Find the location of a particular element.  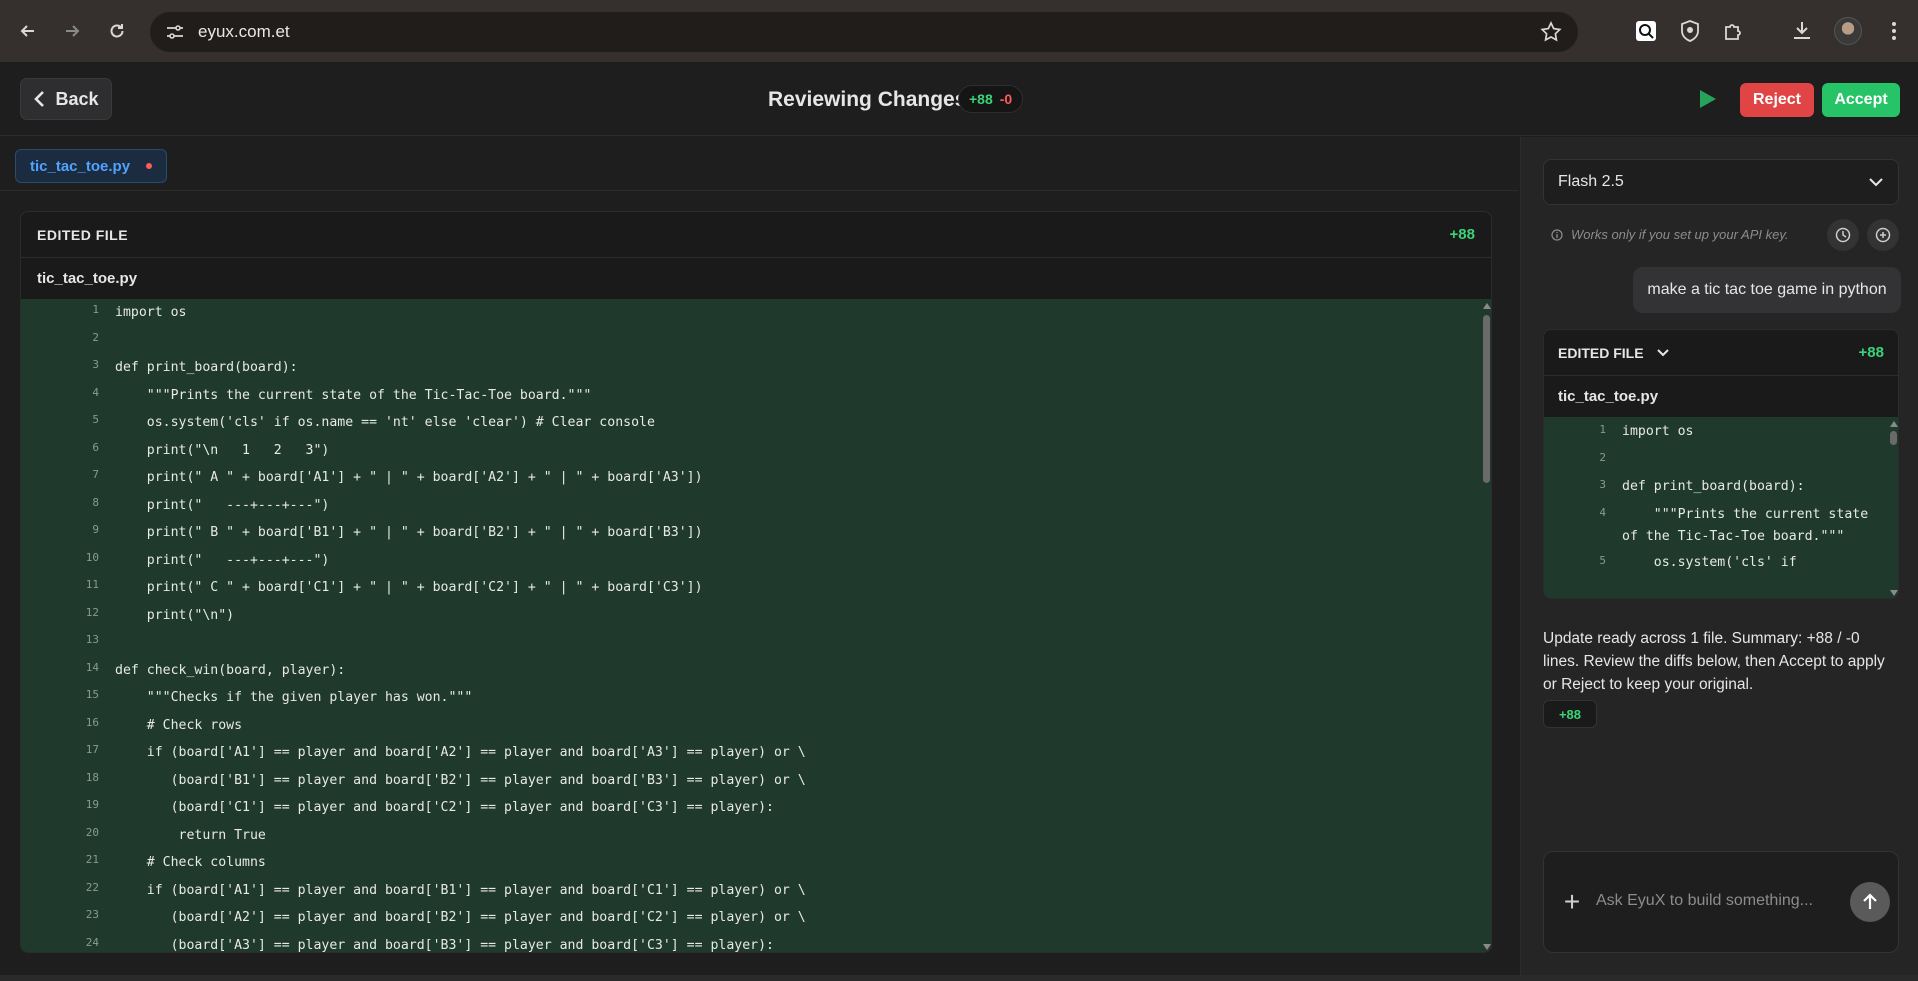

play-icon is located at coordinates (1707, 99).